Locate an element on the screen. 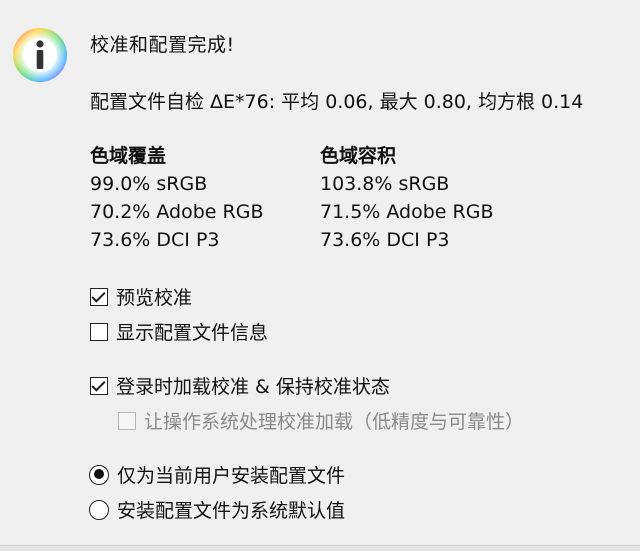  gamut-volume-heading: 色域容积 is located at coordinates (358, 156).